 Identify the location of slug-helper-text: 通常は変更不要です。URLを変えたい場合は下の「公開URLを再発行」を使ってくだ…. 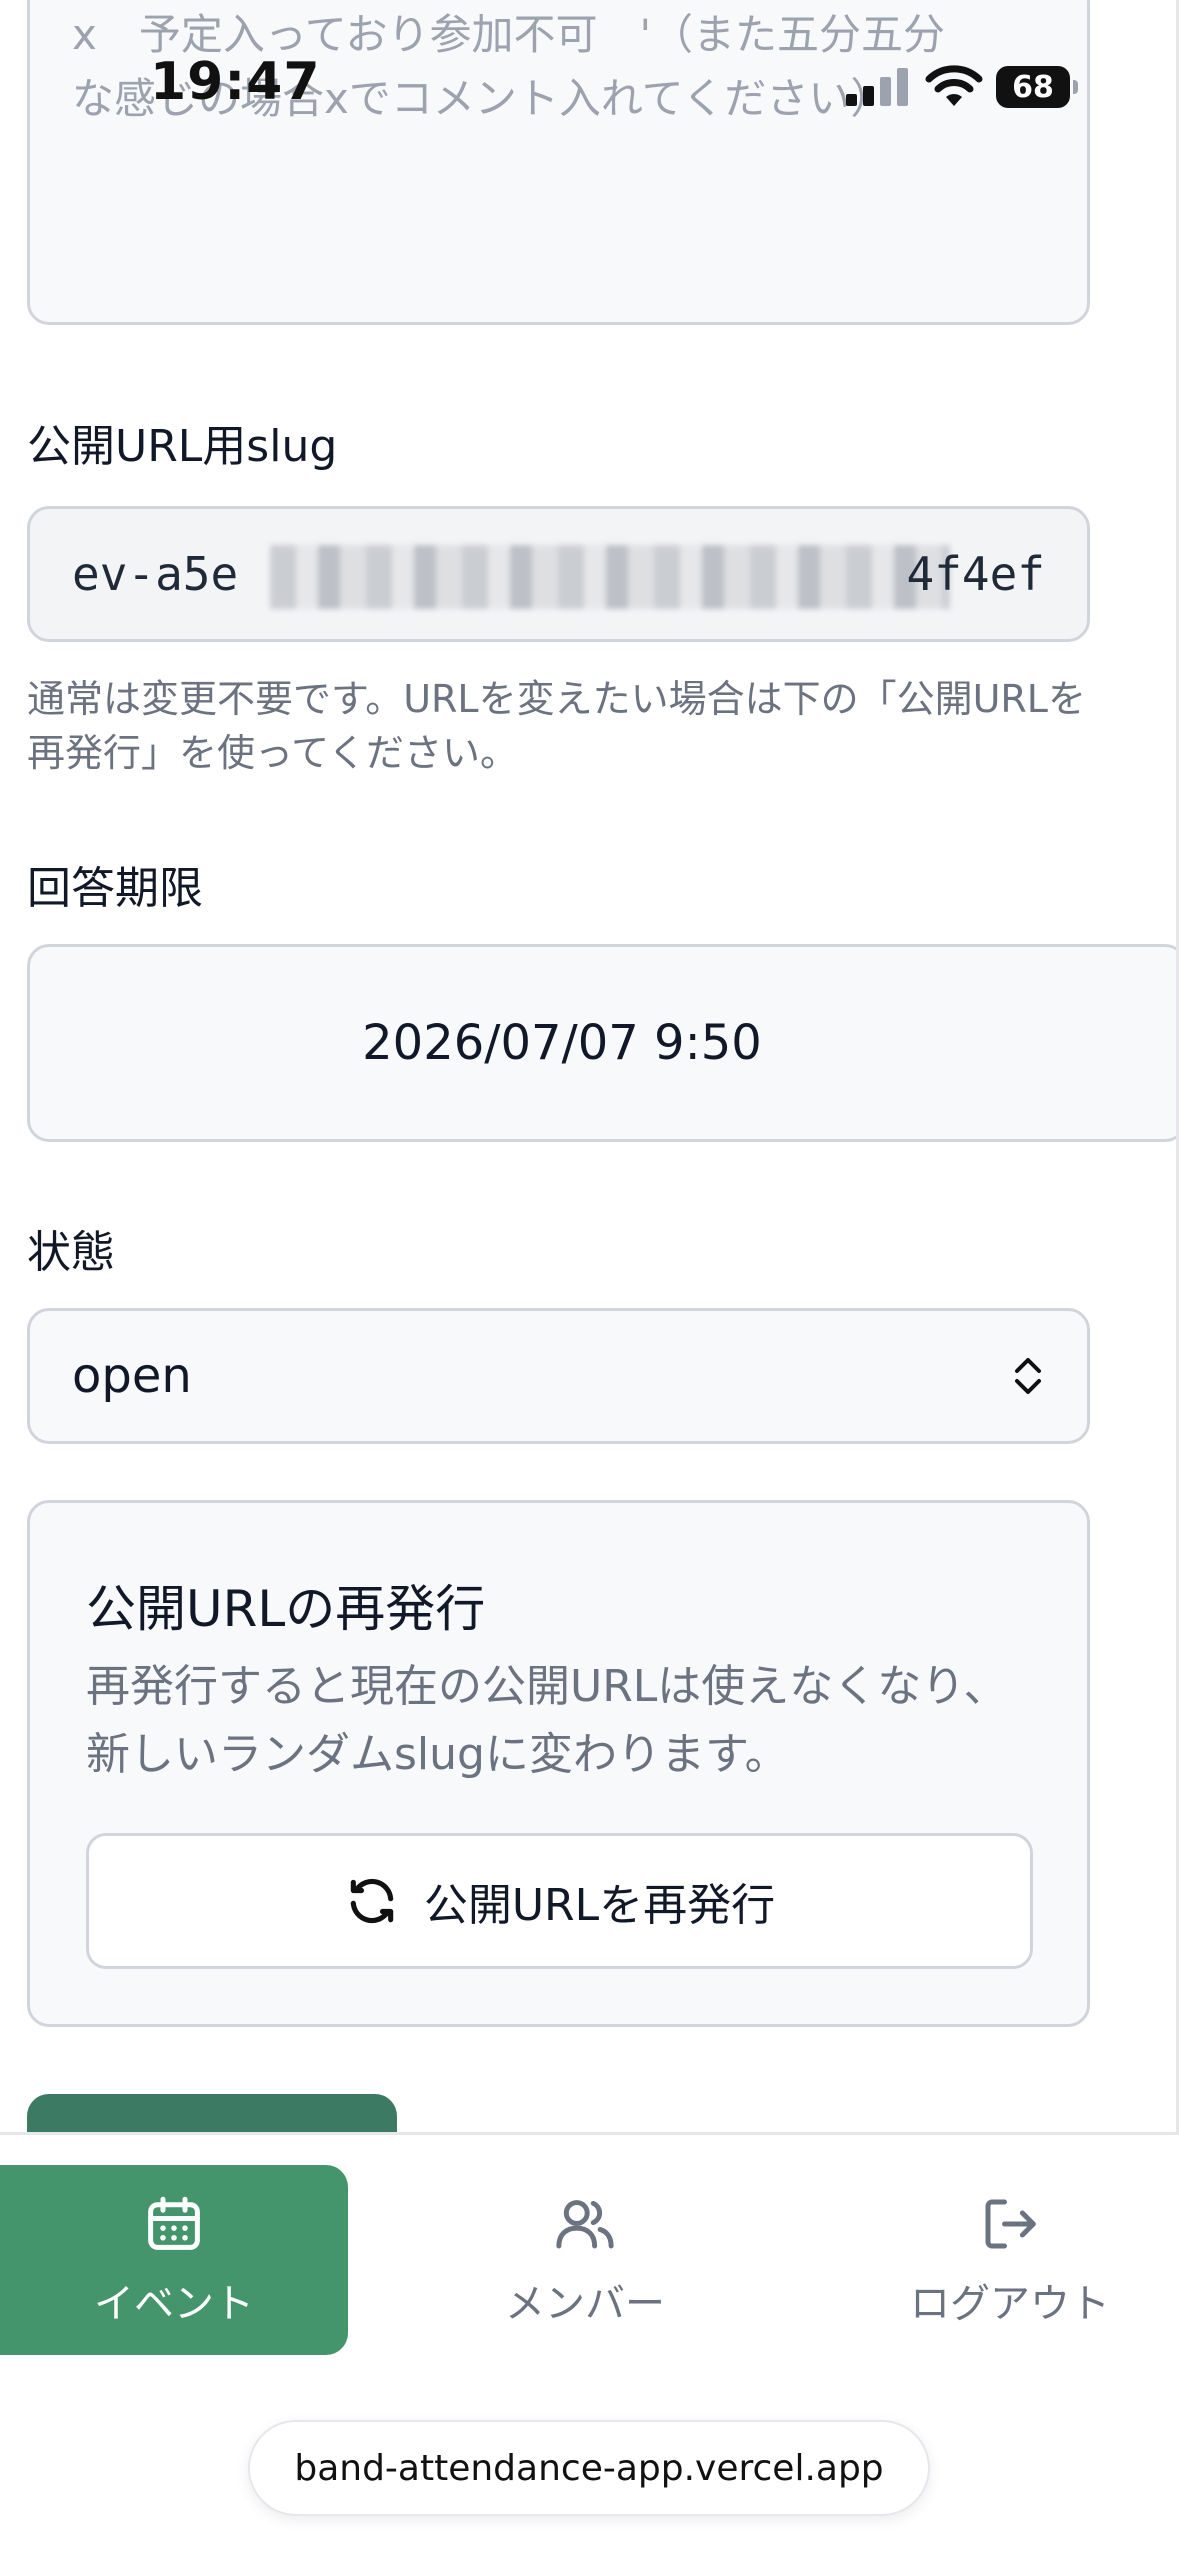
(556, 726).